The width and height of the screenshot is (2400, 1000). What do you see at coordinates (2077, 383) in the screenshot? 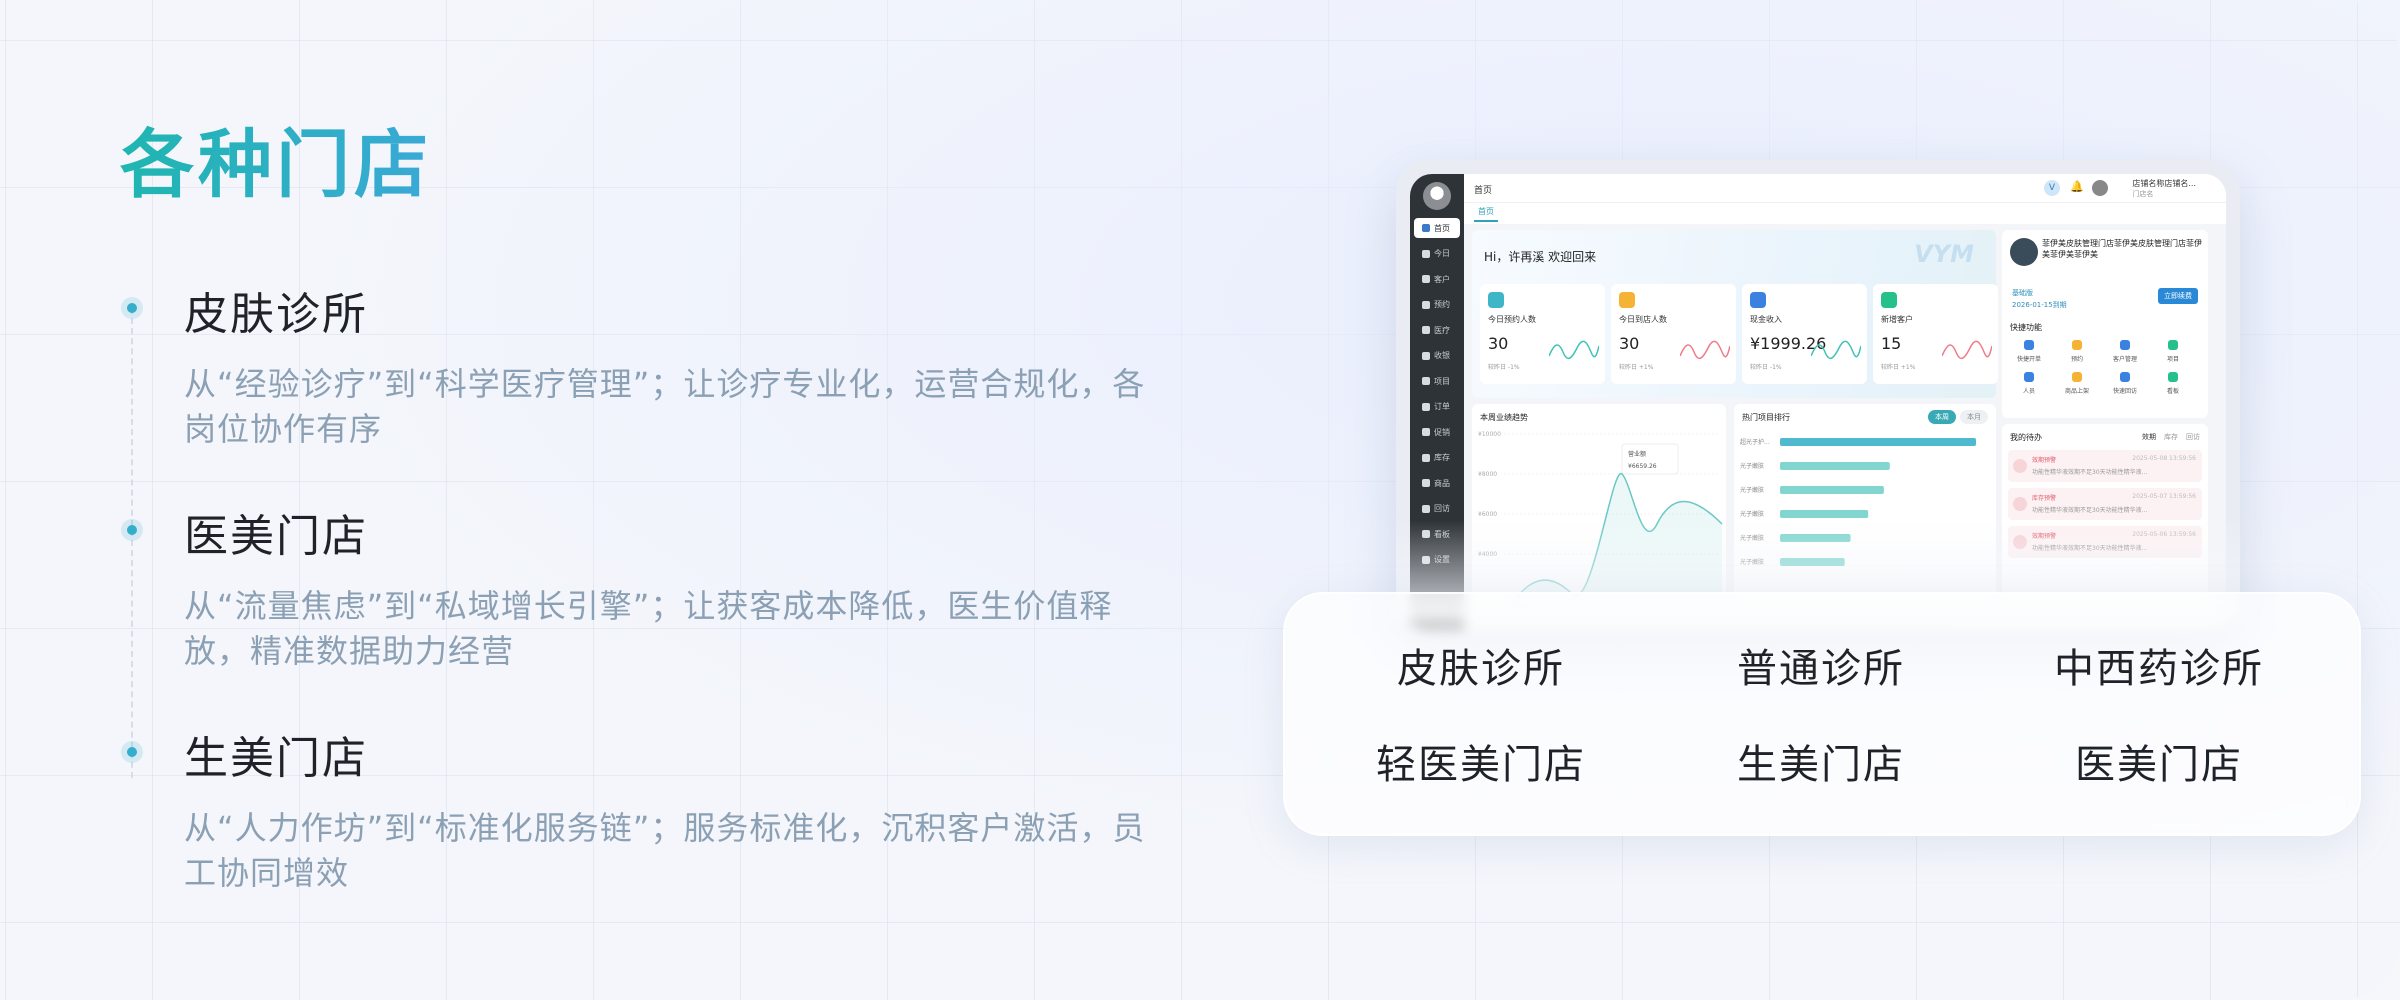
I see `quick-function-item: 商品上架` at bounding box center [2077, 383].